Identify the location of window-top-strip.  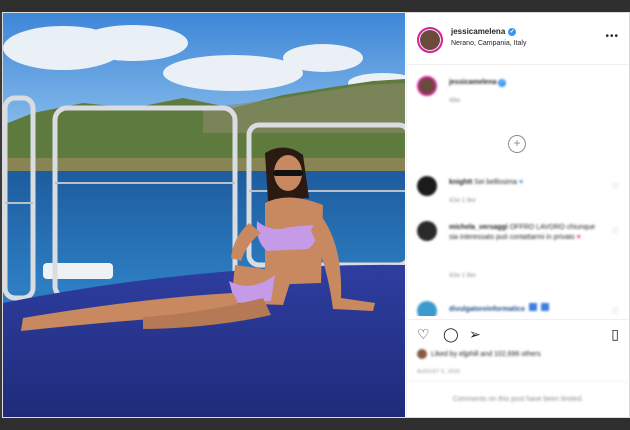
(315, 6).